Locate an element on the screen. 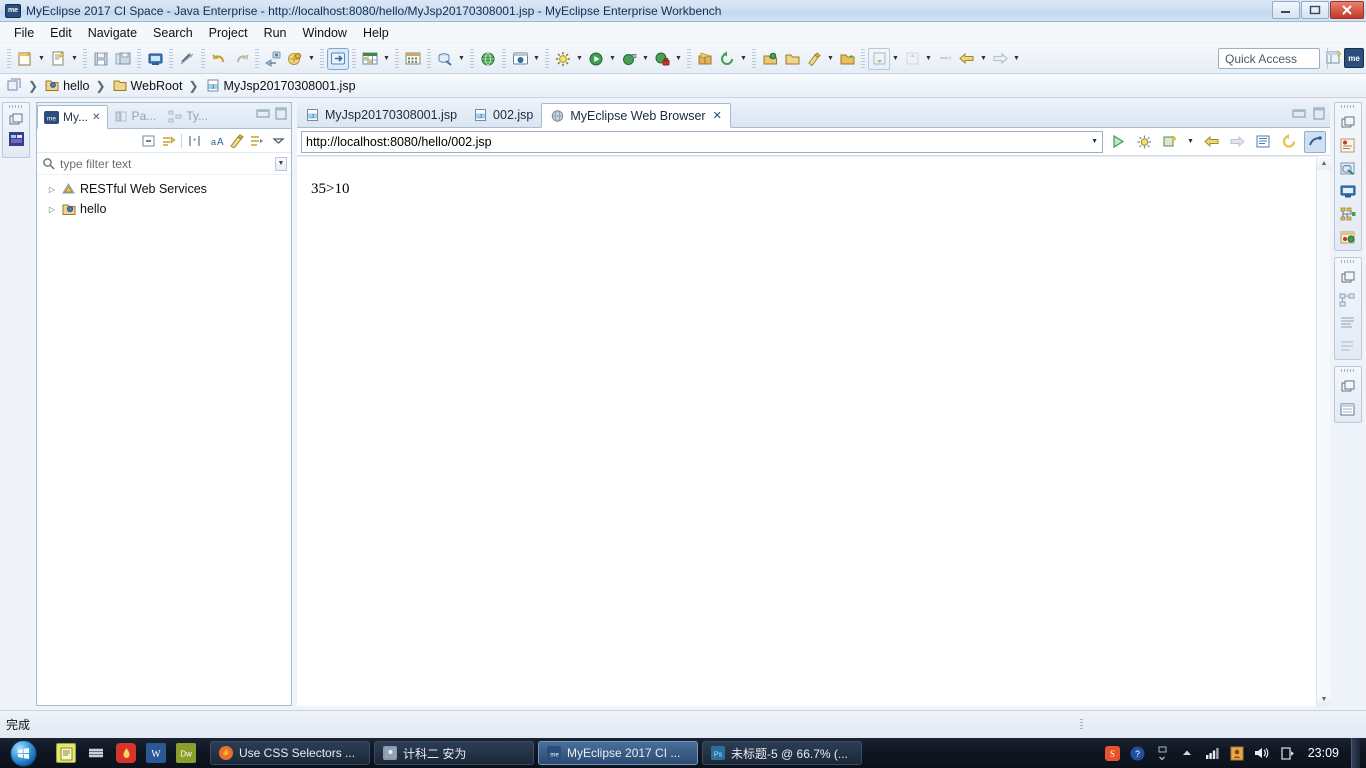 This screenshot has width=1366, height=768. deploy-icon is located at coordinates (273, 59).